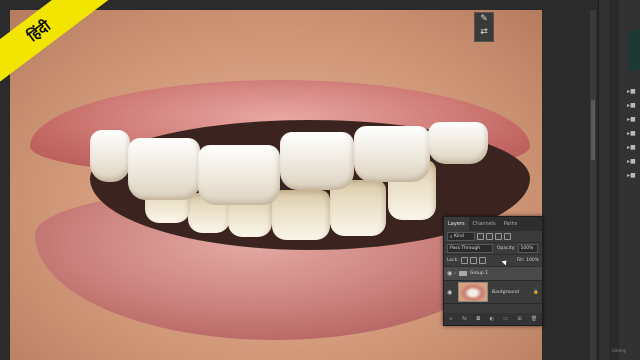  I want to click on blend-row: Pass Through Opacity: 100%, so click(493, 249).